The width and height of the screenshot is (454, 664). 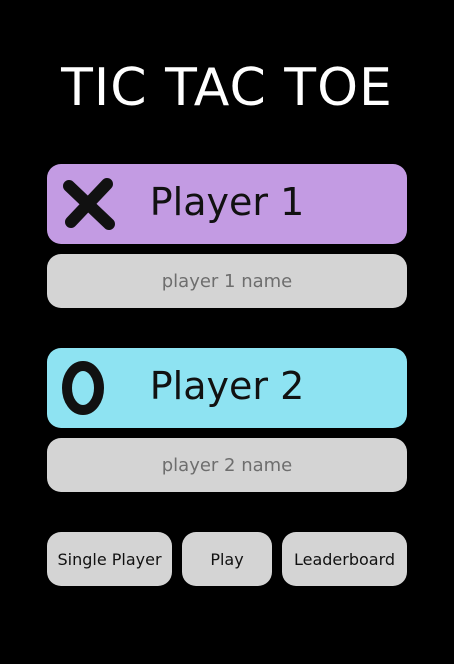 I want to click on player-2-card: Player 2, so click(x=227, y=388).